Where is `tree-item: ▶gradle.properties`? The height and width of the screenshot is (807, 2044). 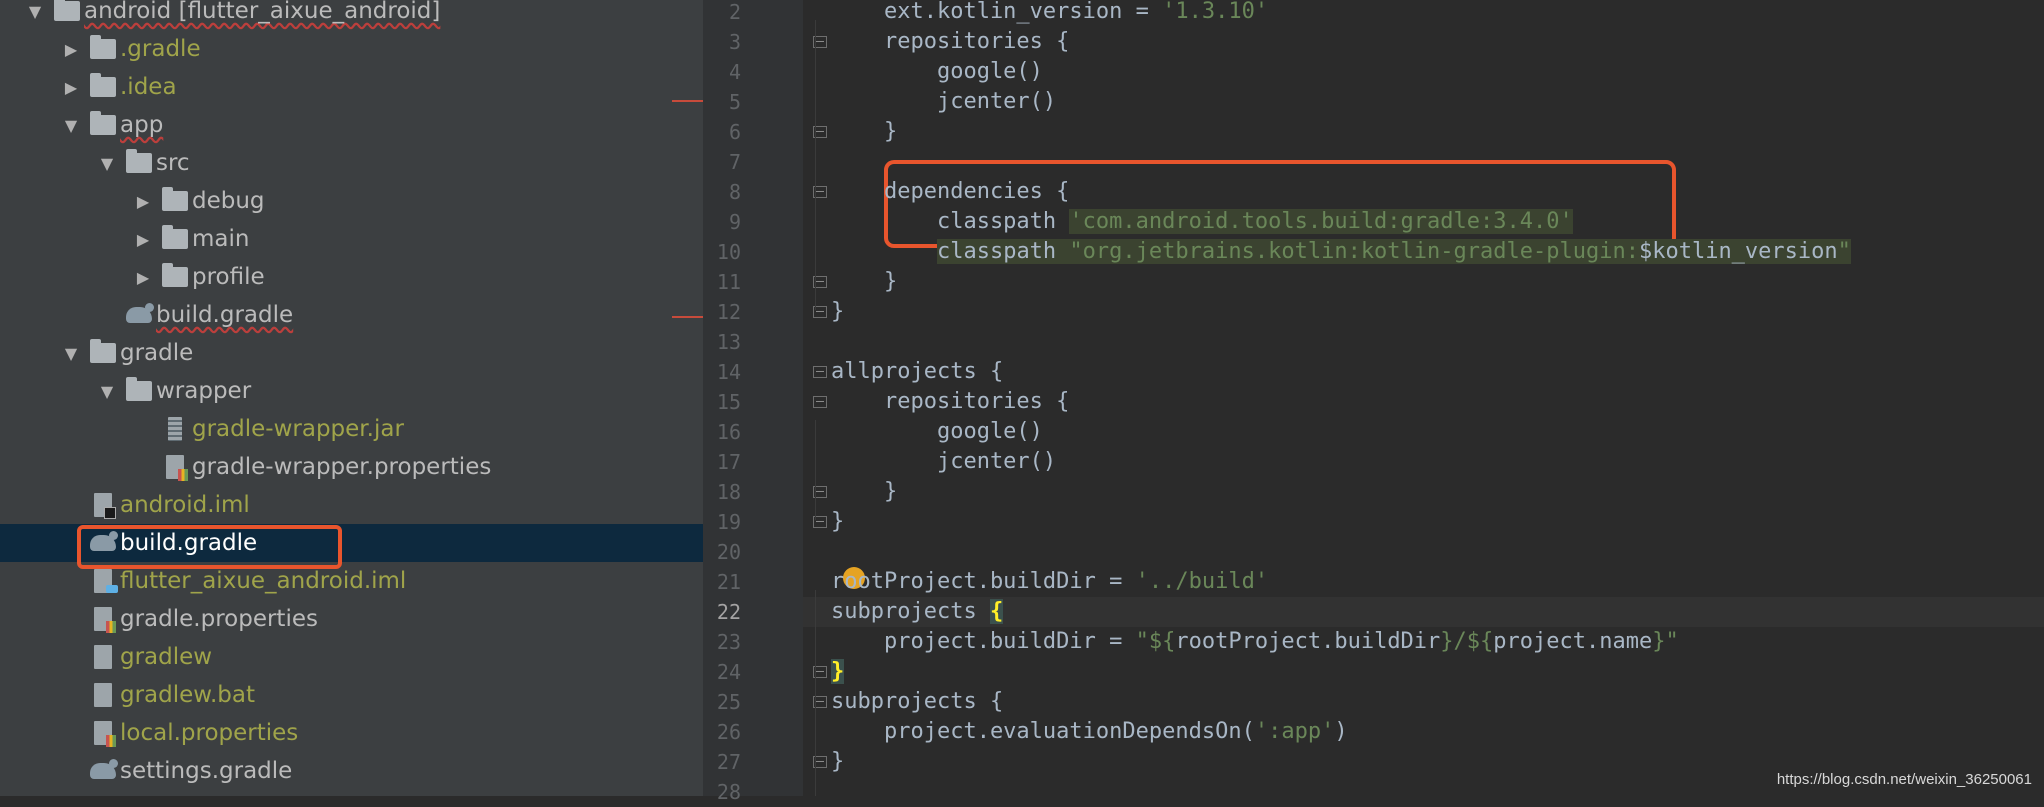
tree-item: ▶gradle.properties is located at coordinates (351, 619).